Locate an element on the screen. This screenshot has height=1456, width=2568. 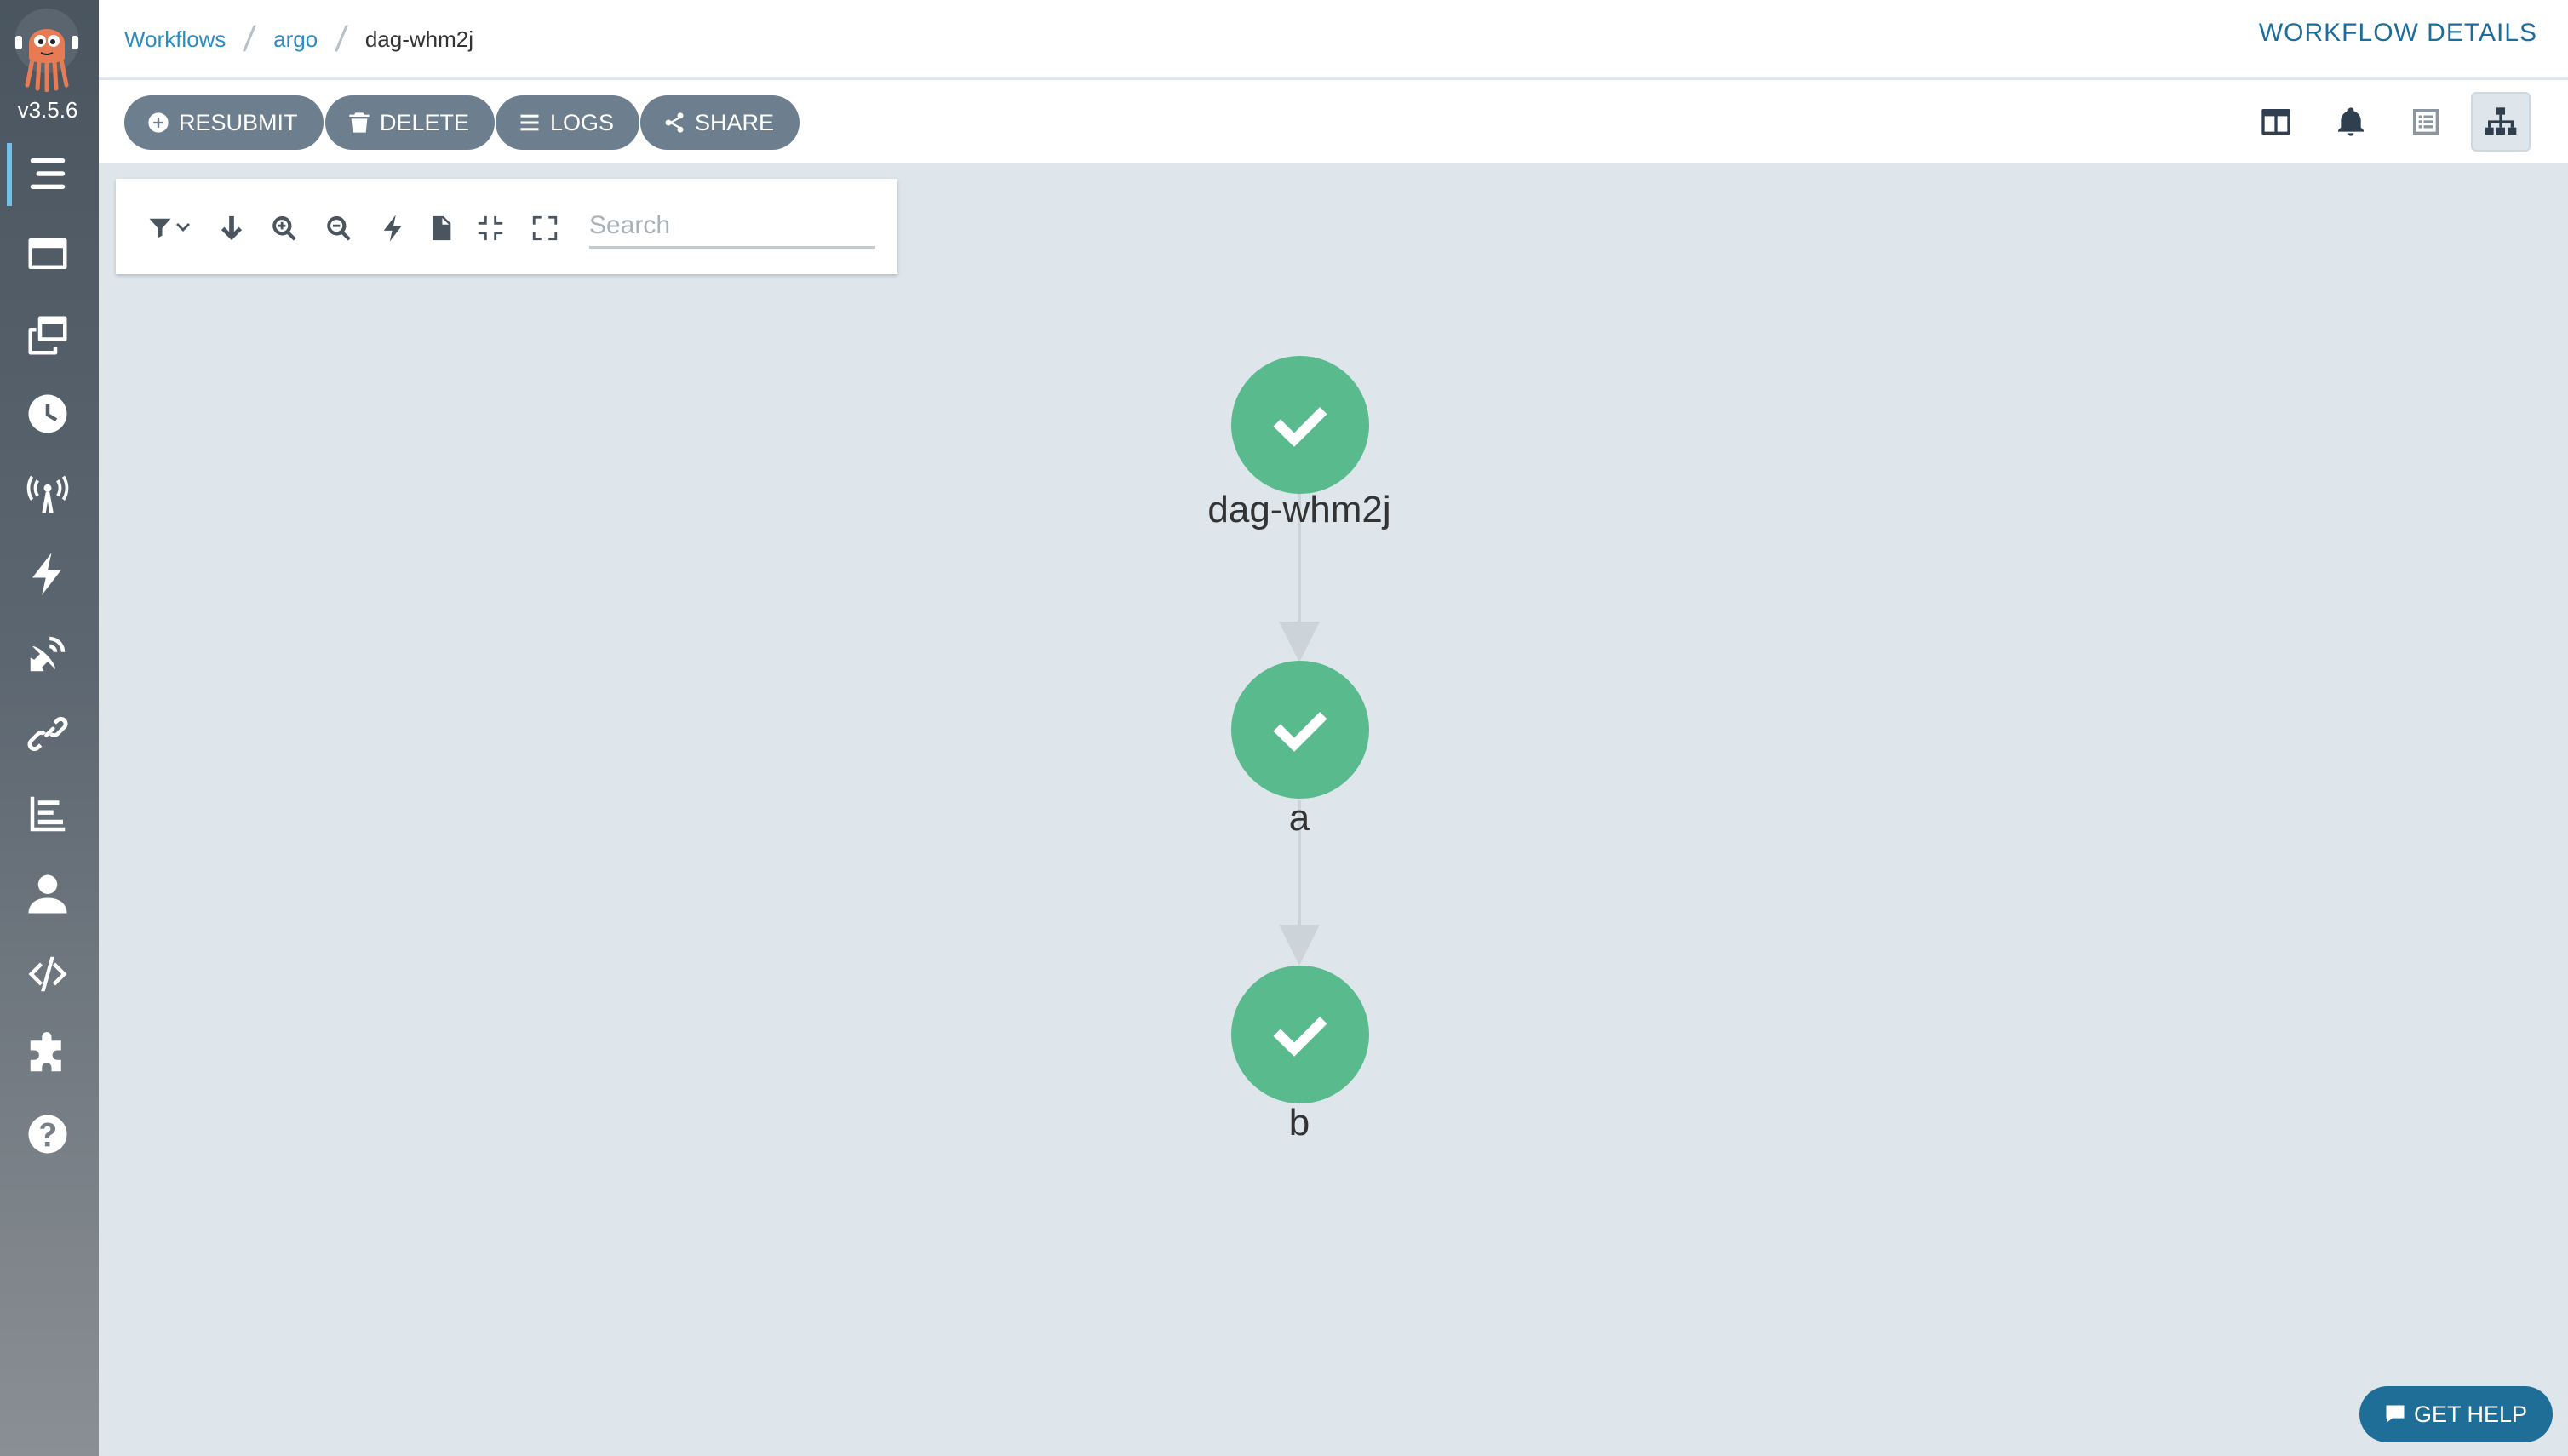
share-button: SHARE is located at coordinates (720, 123).